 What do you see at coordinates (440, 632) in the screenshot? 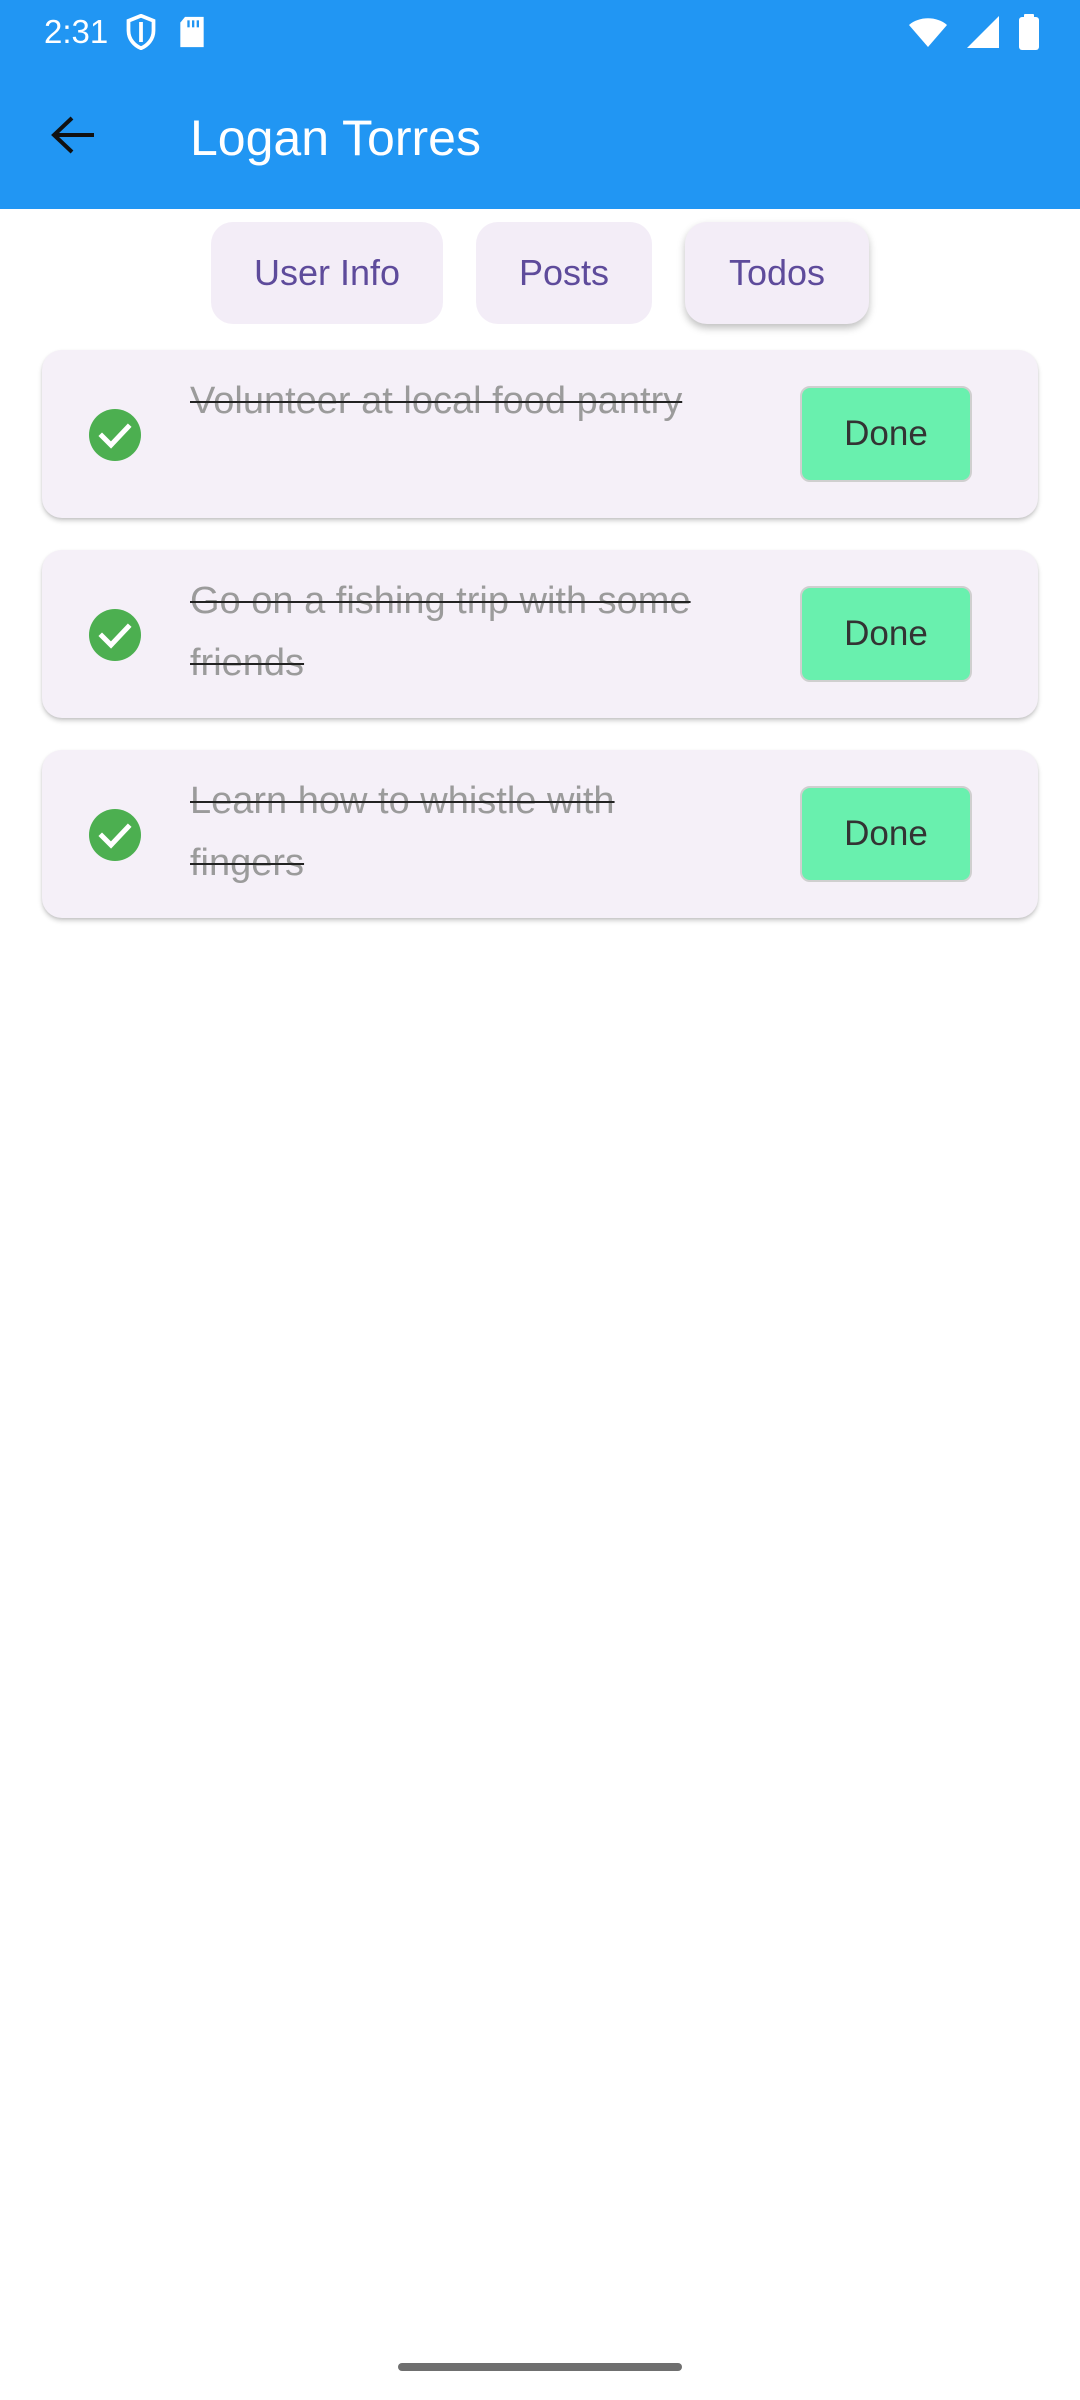
I see `todo-text: Go on a fishing trip with some friends` at bounding box center [440, 632].